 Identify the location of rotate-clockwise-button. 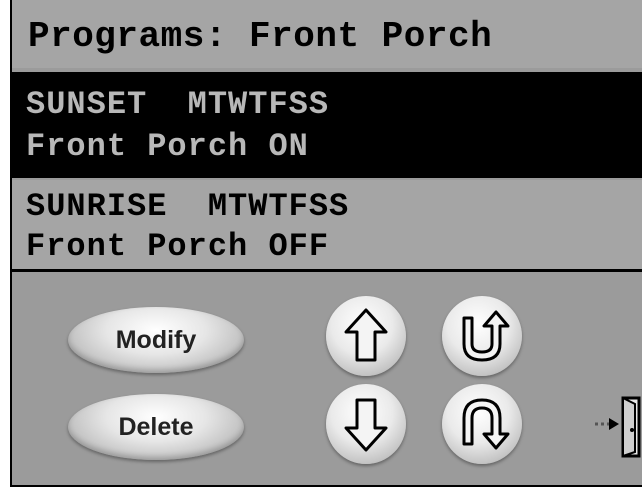
(482, 424).